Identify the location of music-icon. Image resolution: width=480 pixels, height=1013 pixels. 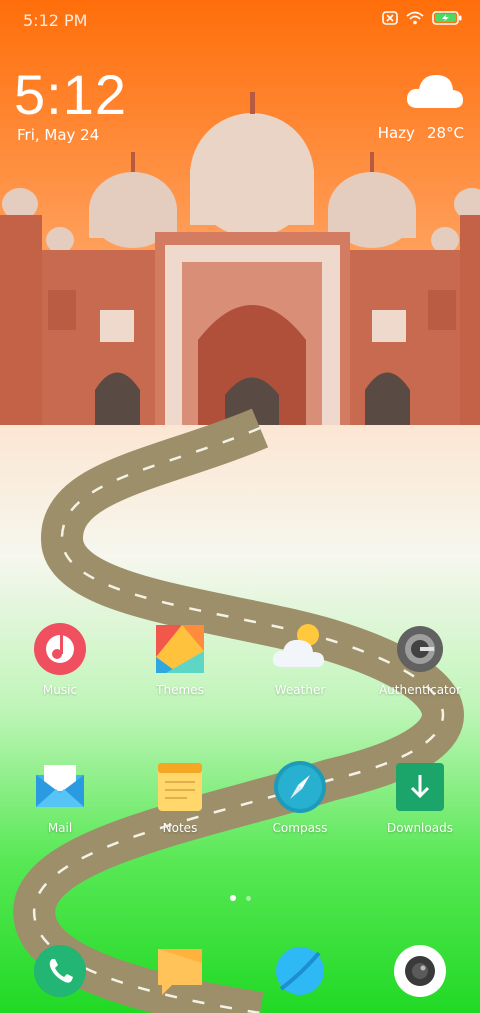
(60, 649).